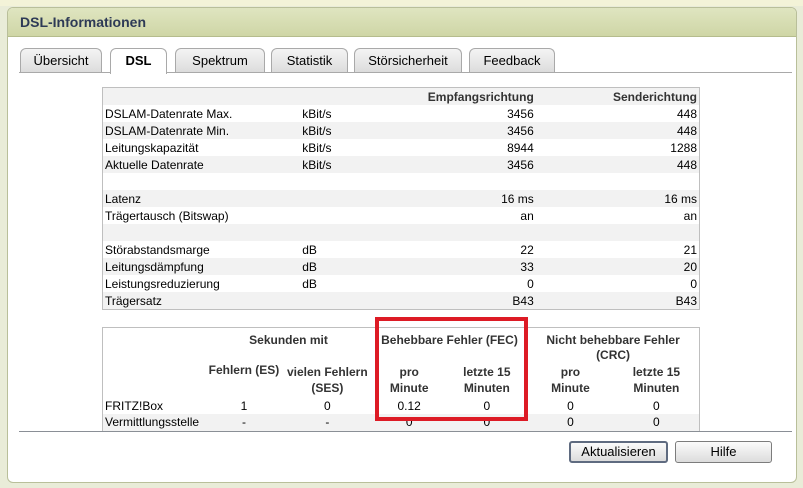 This screenshot has width=803, height=488. What do you see at coordinates (201, 96) in the screenshot?
I see `header-empty` at bounding box center [201, 96].